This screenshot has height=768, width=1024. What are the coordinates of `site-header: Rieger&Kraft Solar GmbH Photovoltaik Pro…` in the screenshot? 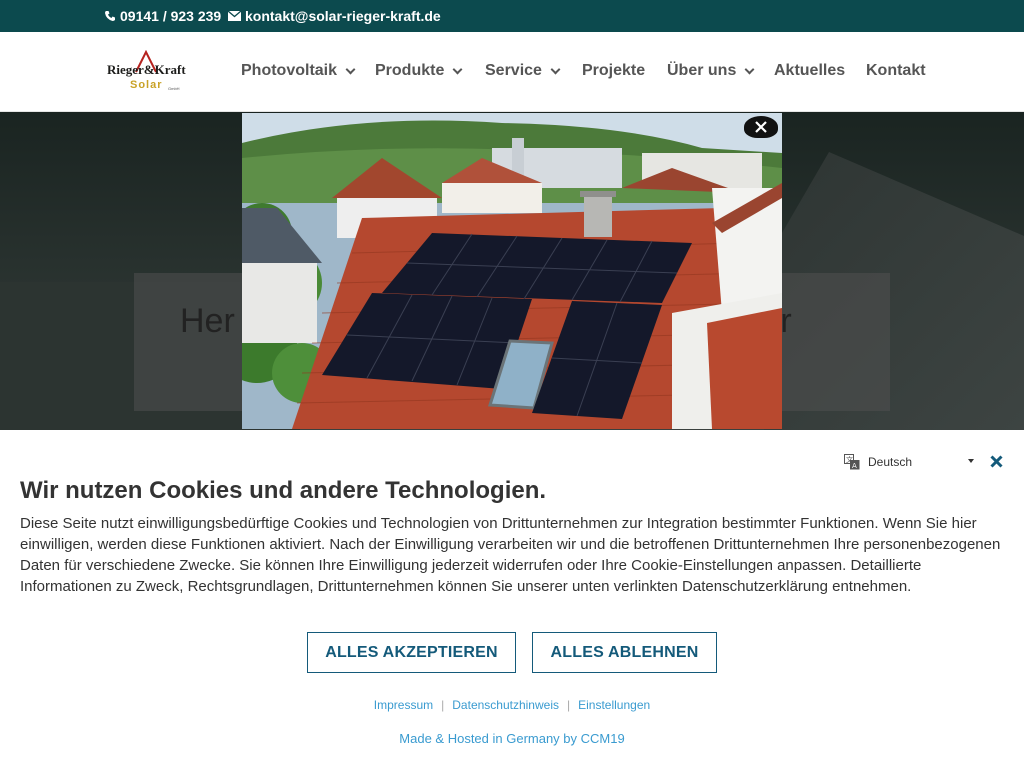 It's located at (512, 72).